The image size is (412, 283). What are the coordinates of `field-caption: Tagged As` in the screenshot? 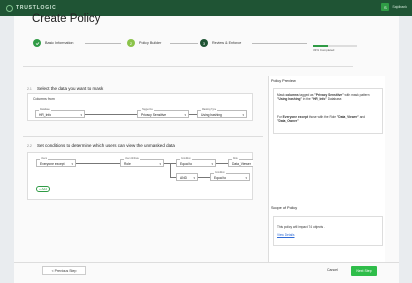 It's located at (147, 110).